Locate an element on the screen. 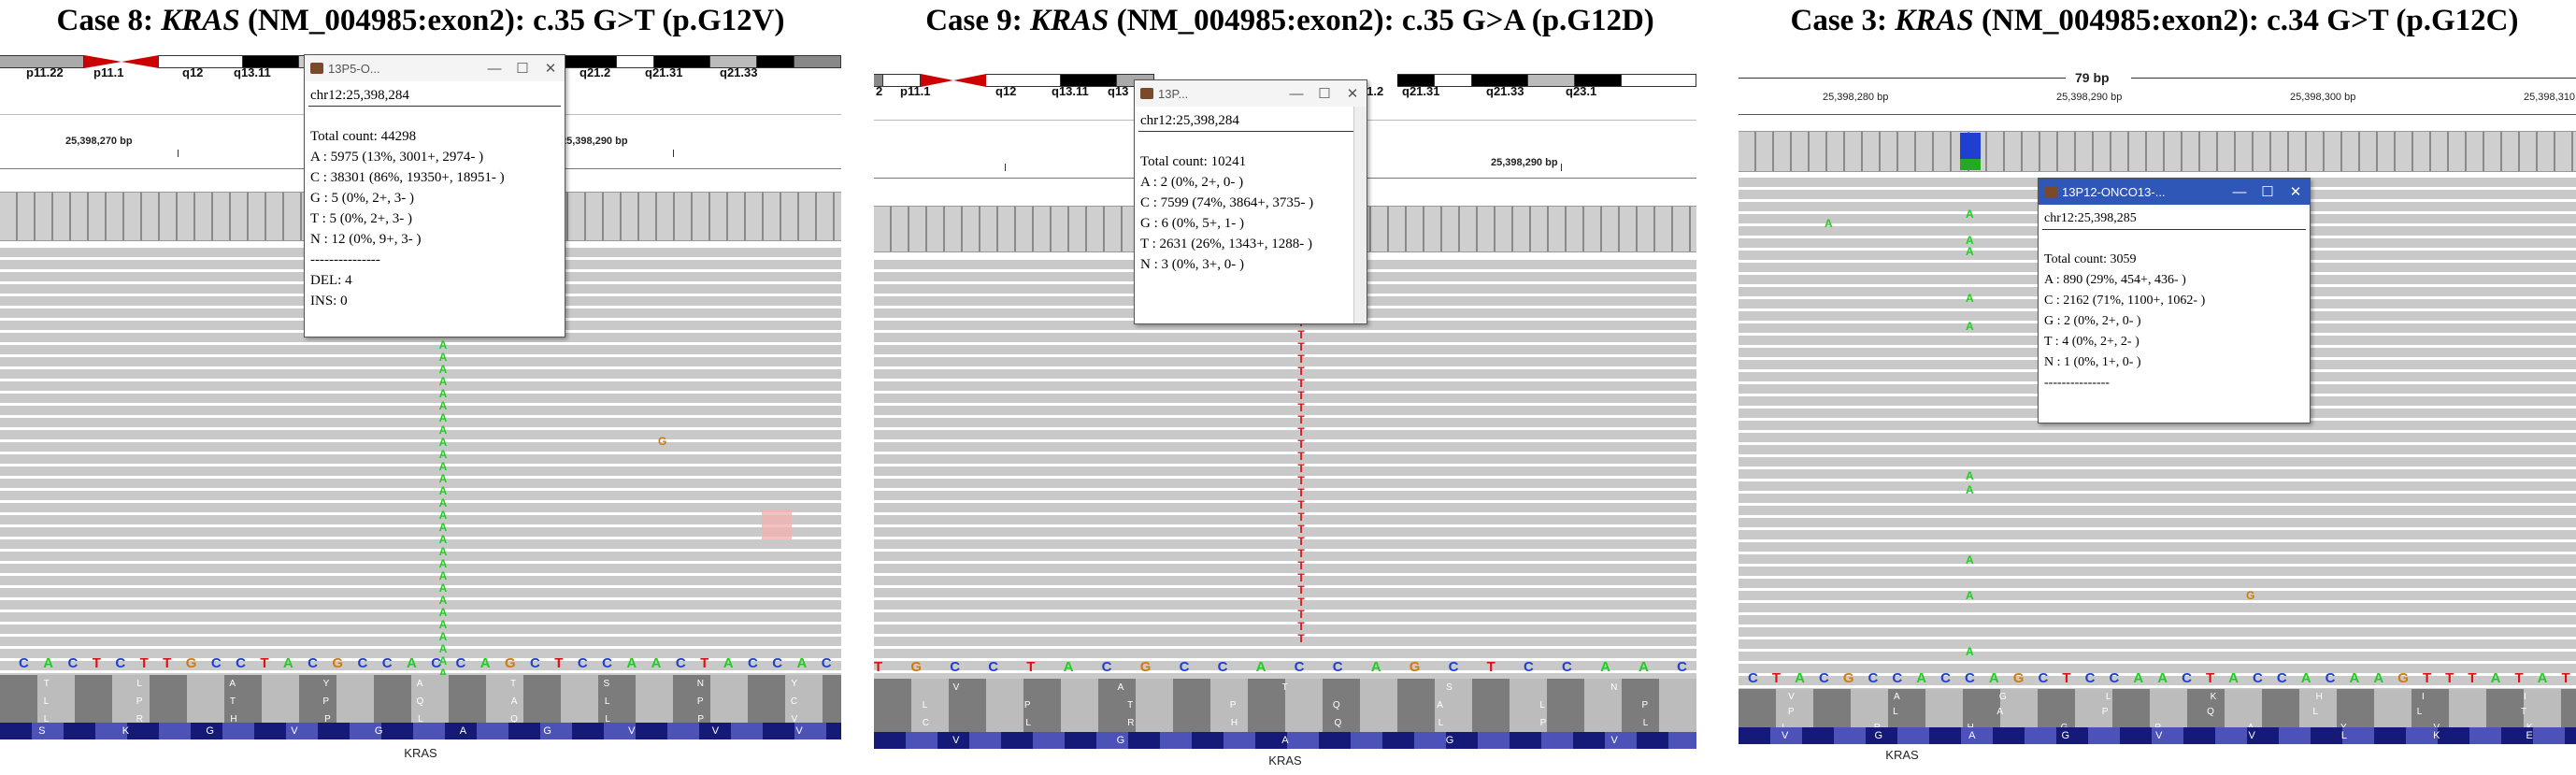 Image resolution: width=2576 pixels, height=775 pixels. popup-line: T : 2631 (26%, 1343+, 1288- ) is located at coordinates (1226, 244).